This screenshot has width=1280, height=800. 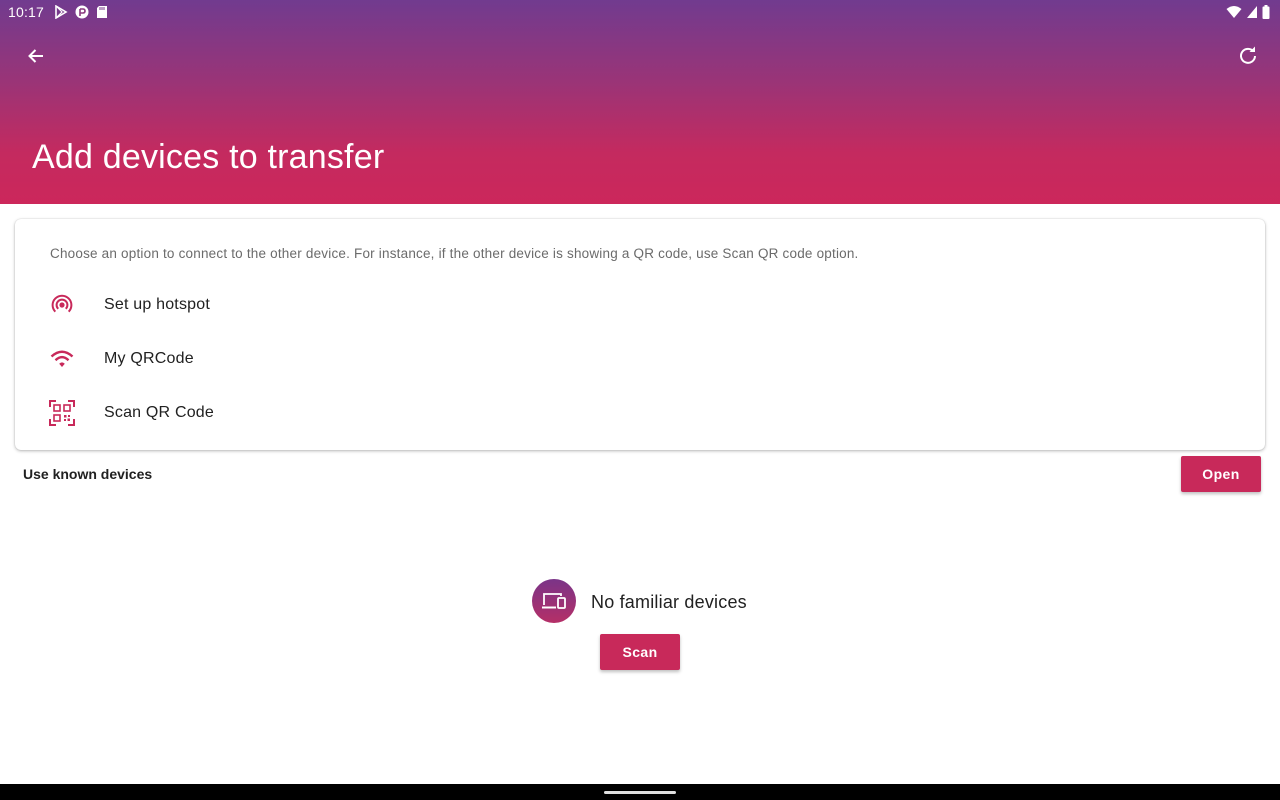 I want to click on status-bar: 10:17, so click(x=640, y=12).